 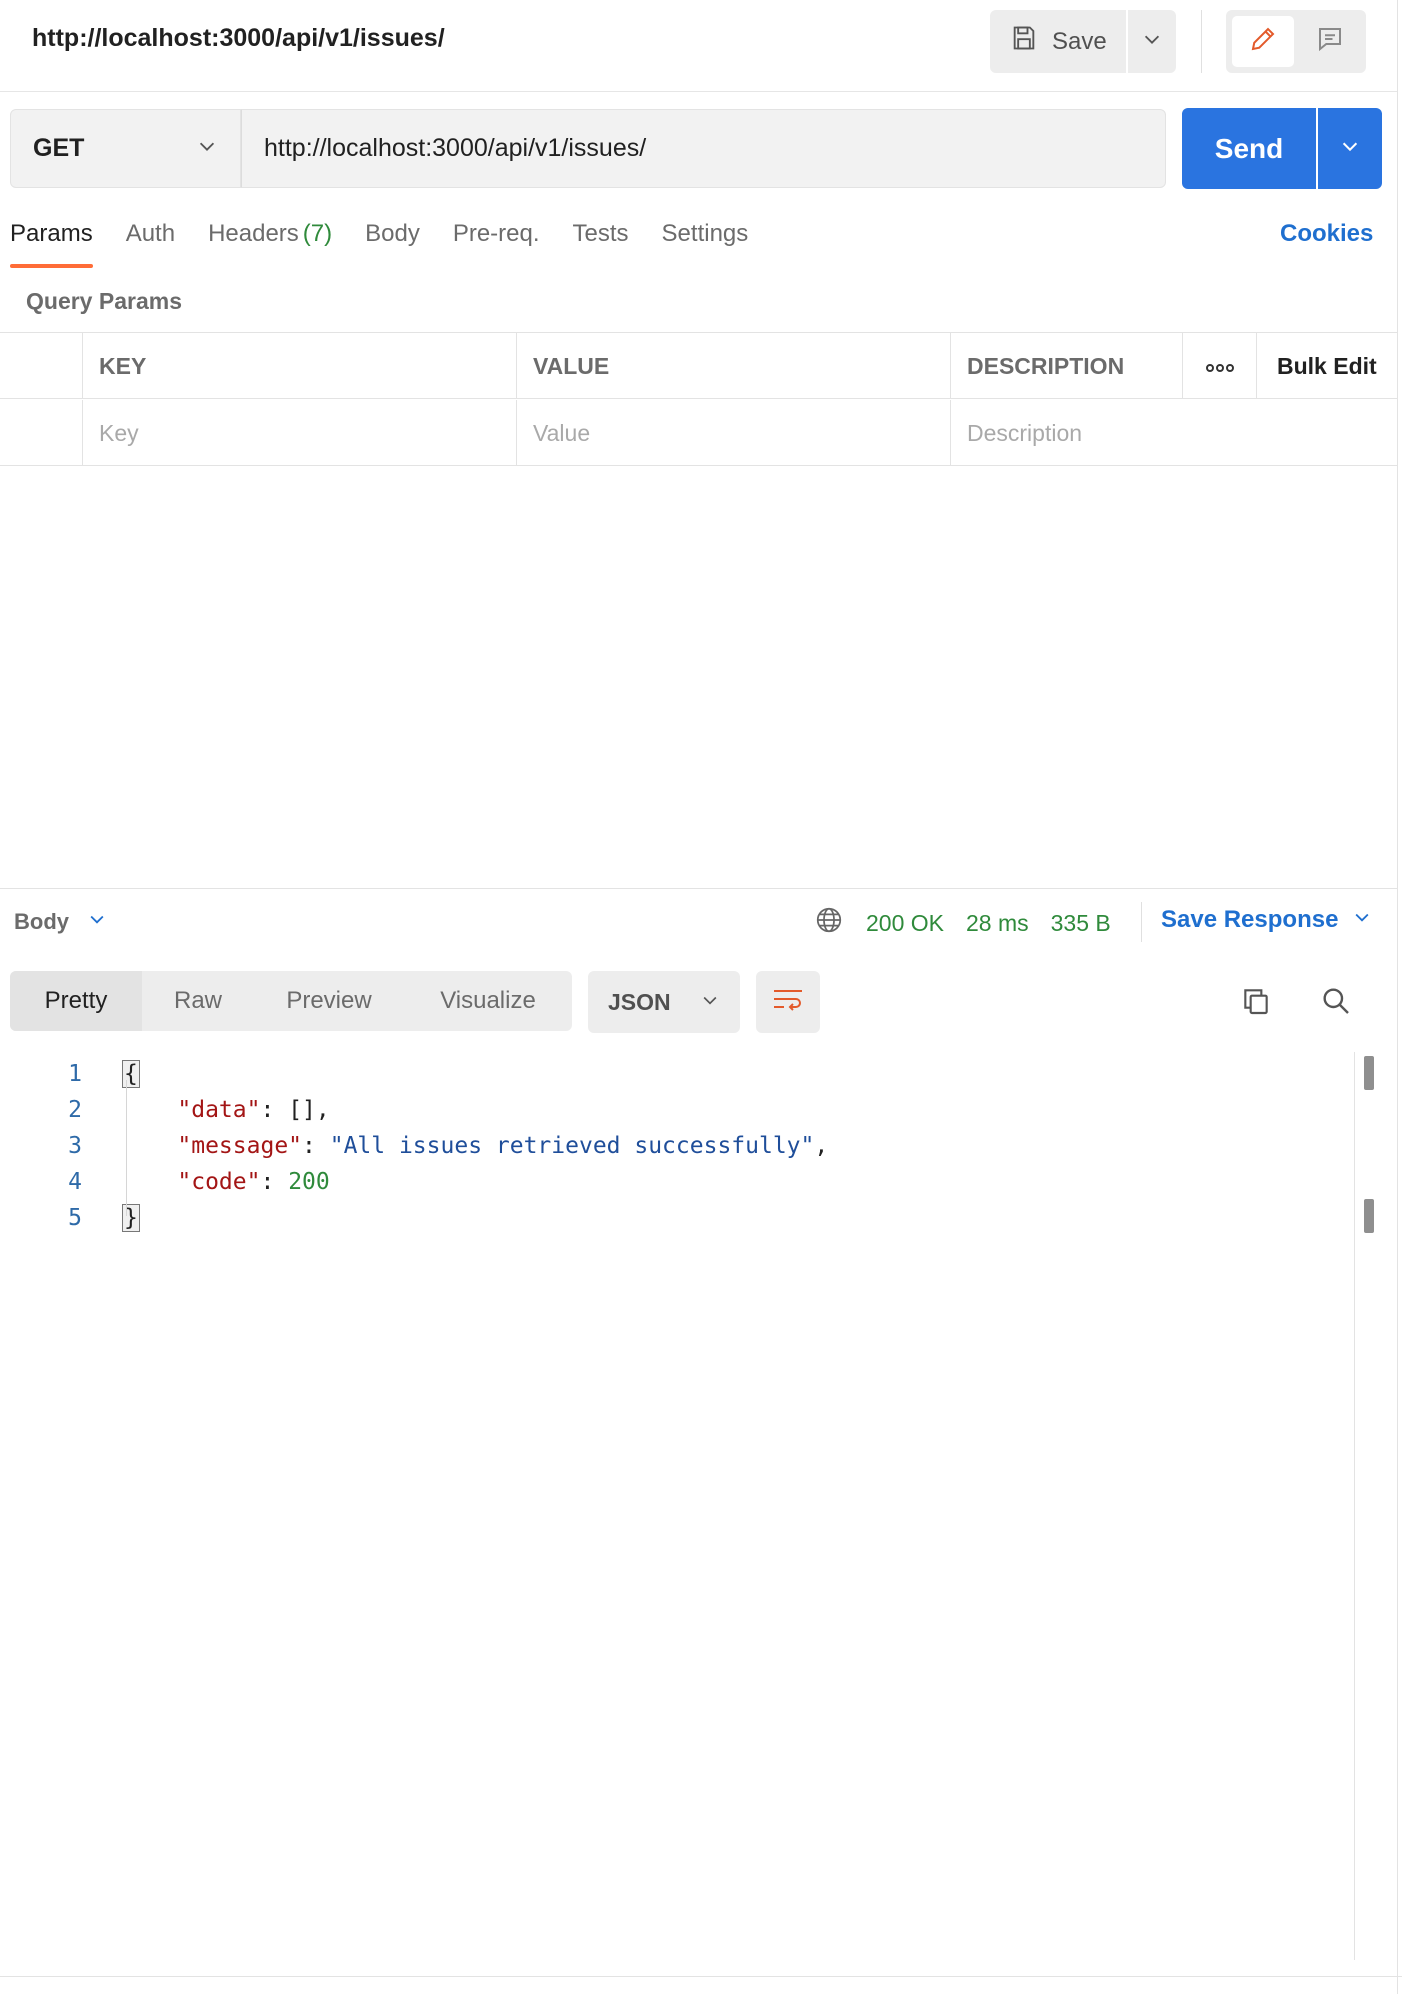 I want to click on response-size: 335 B, so click(x=1081, y=923).